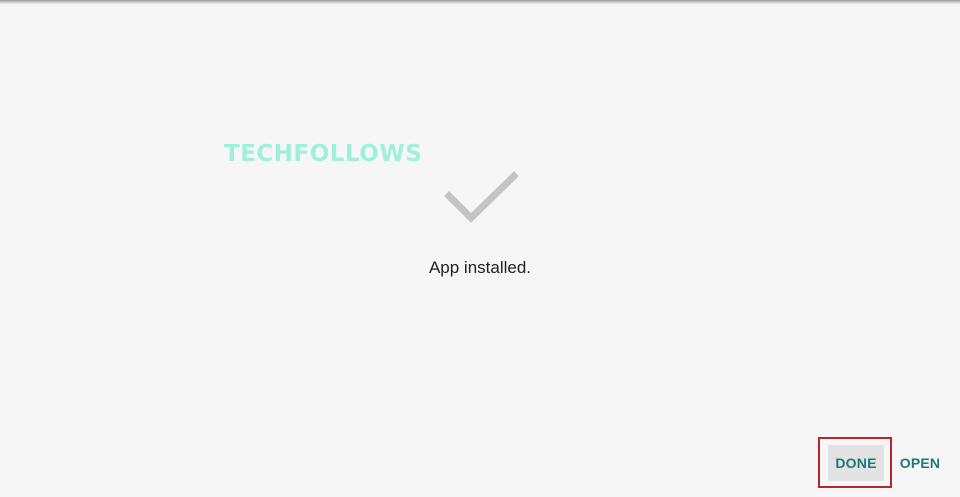  Describe the element at coordinates (323, 154) in the screenshot. I see `watermark-logo: TECHFOLLOWS` at that location.